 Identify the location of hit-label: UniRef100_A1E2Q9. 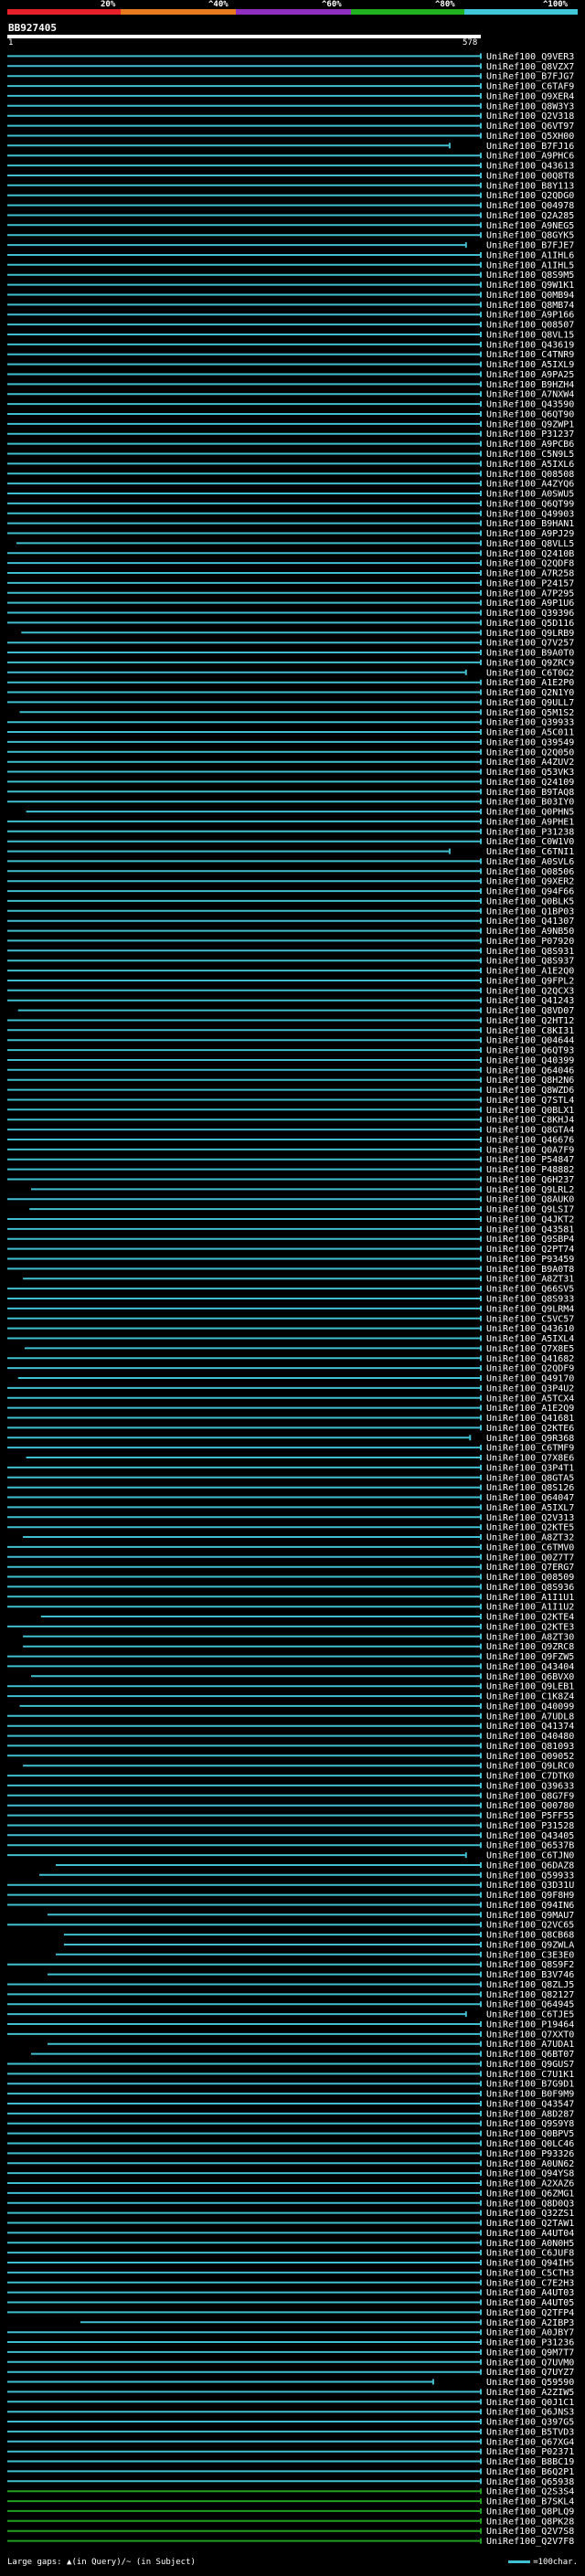
(530, 1409).